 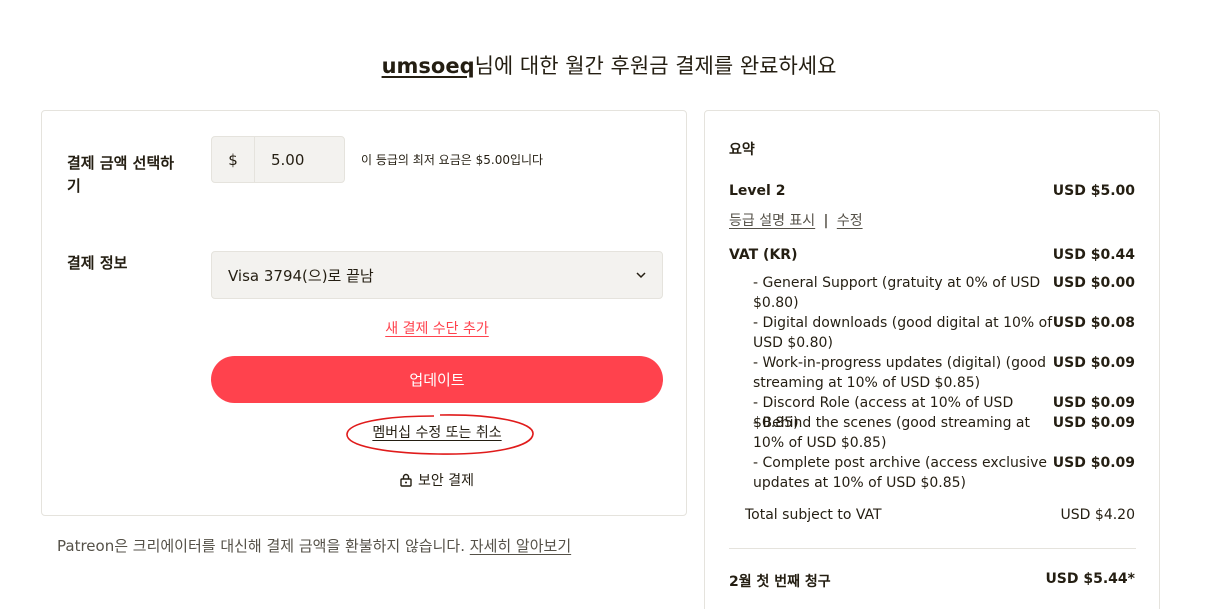 I want to click on chevron-down-icon, so click(x=641, y=275).